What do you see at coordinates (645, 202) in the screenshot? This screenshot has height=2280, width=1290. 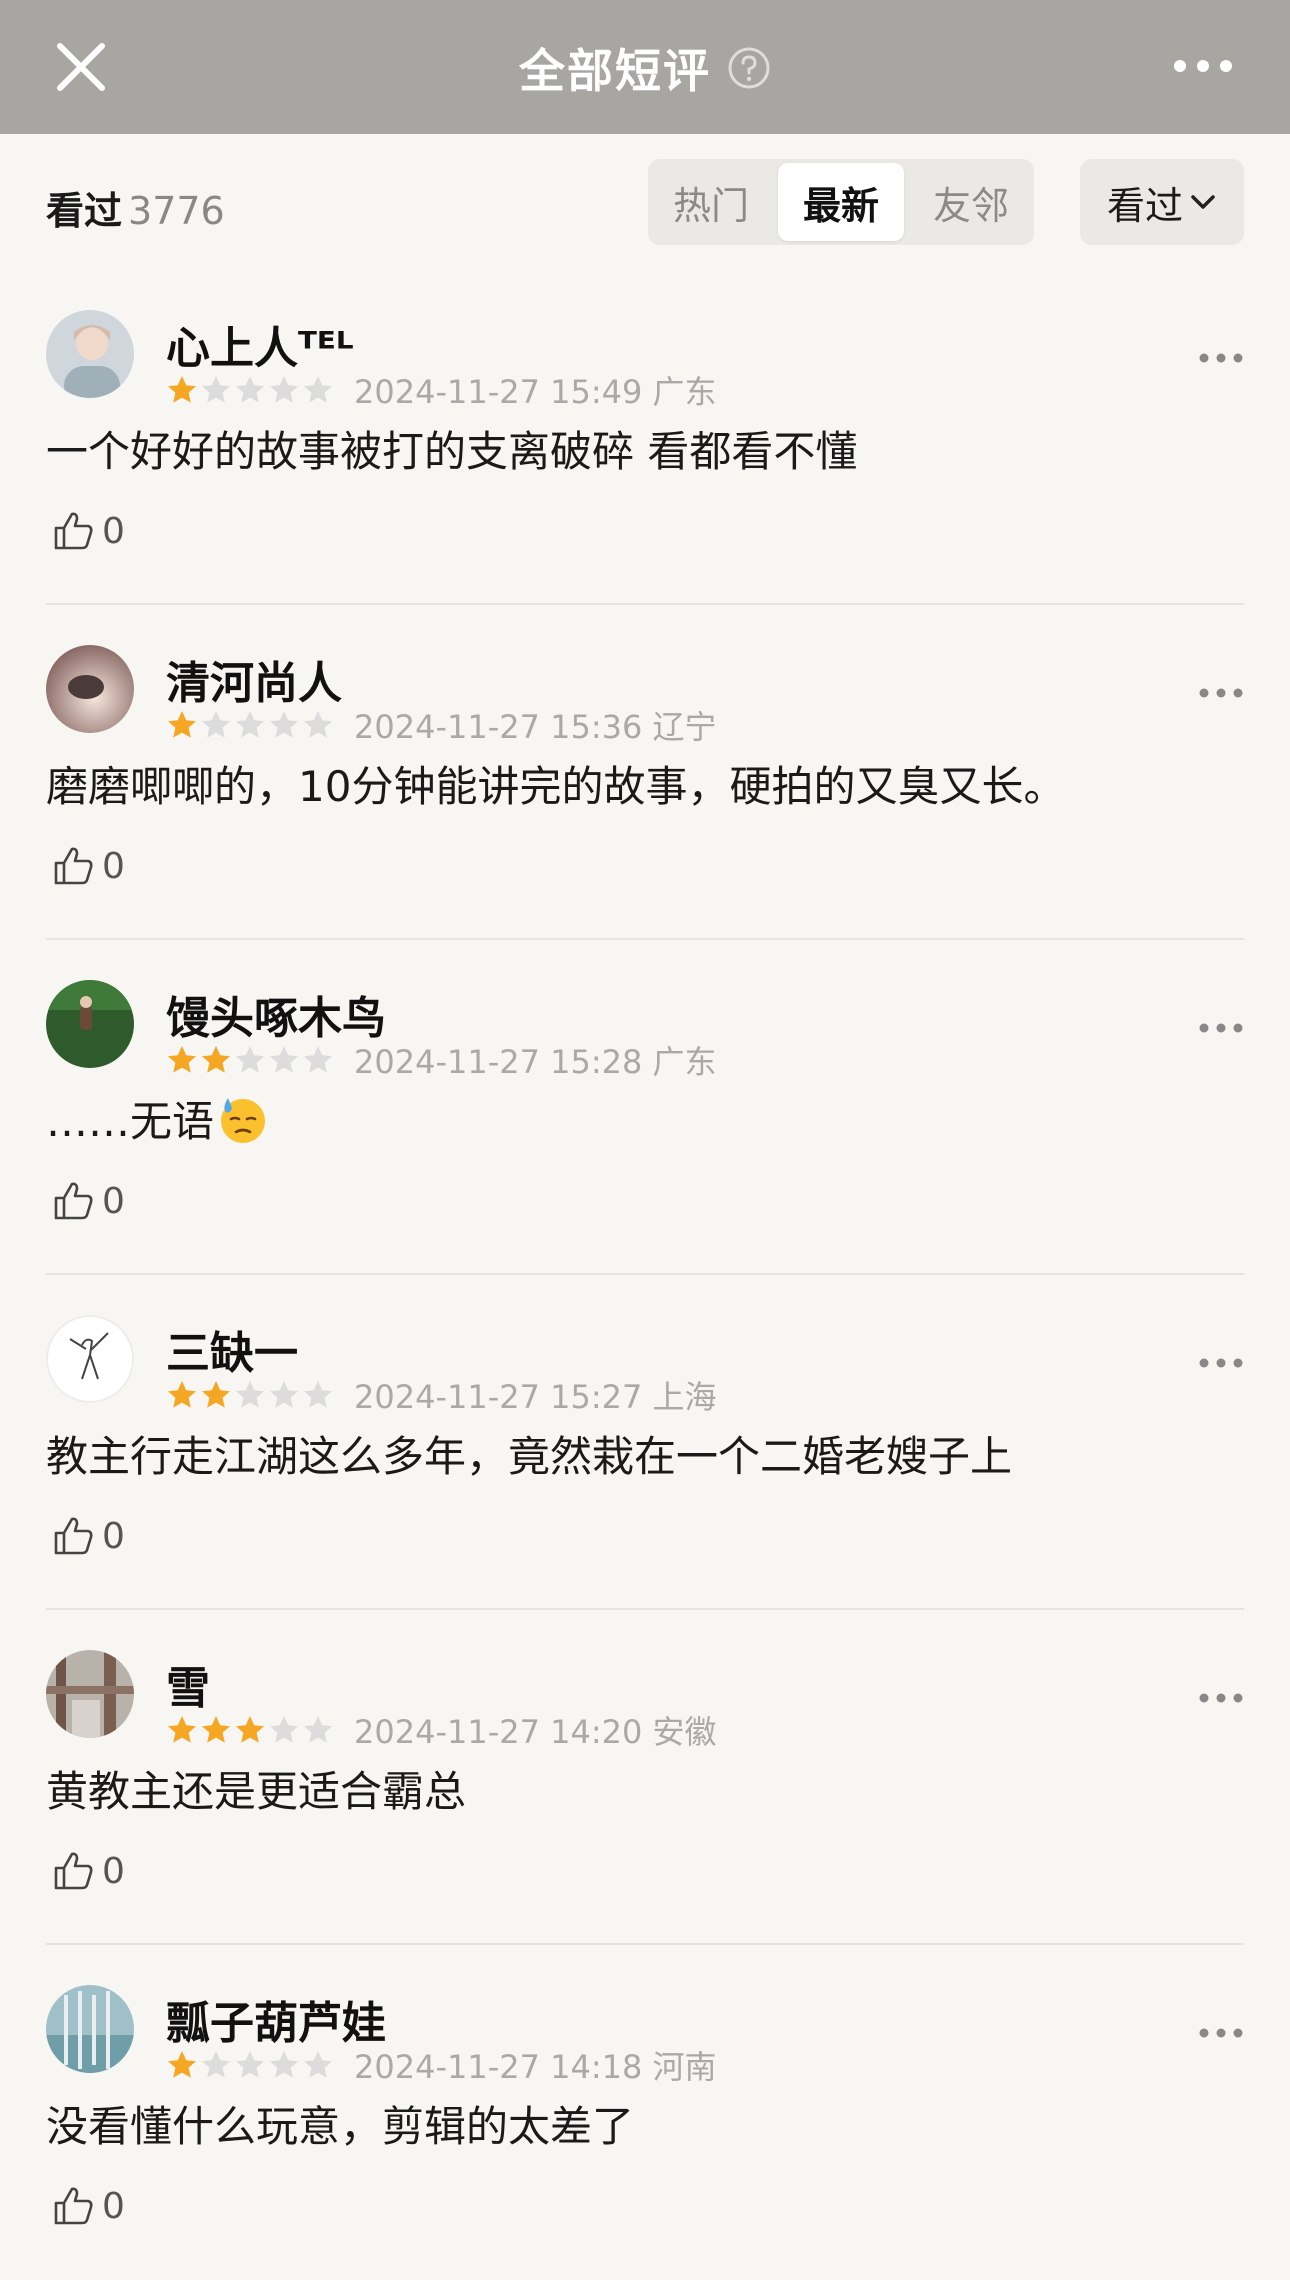 I see `filter-row: 看过 3776 热门 最新 友邻 看过` at bounding box center [645, 202].